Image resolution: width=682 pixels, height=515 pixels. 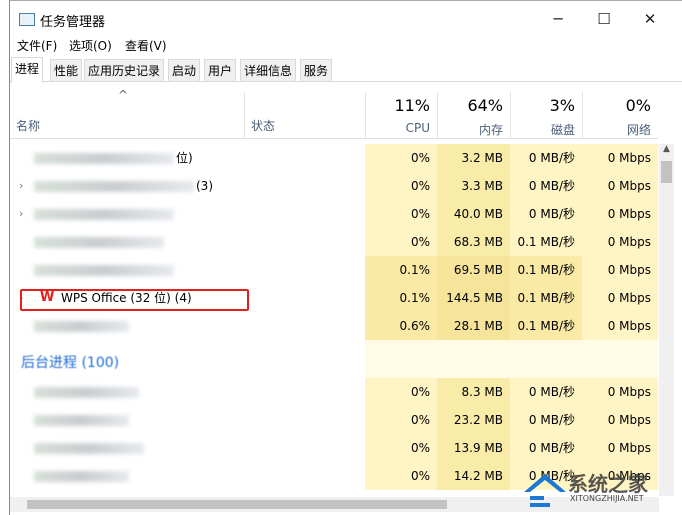 What do you see at coordinates (237, 504) in the screenshot?
I see `horizontal-scroll-thumb` at bounding box center [237, 504].